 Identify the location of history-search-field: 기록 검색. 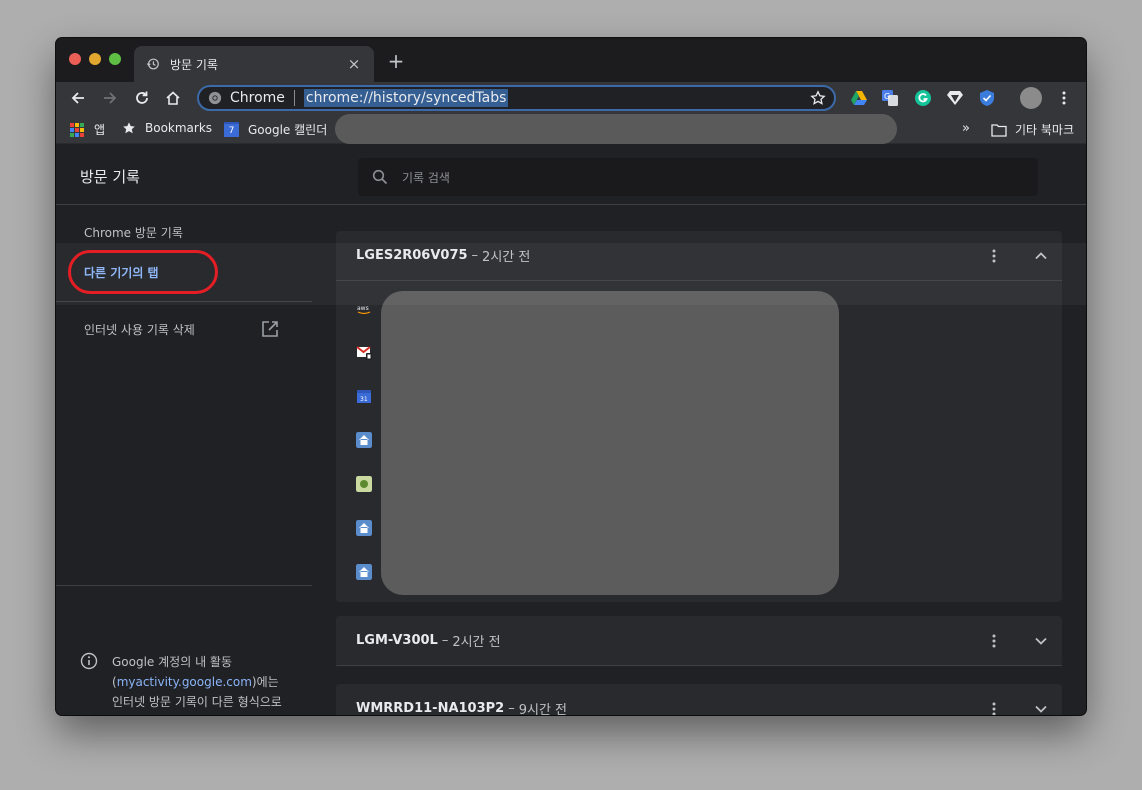
(698, 177).